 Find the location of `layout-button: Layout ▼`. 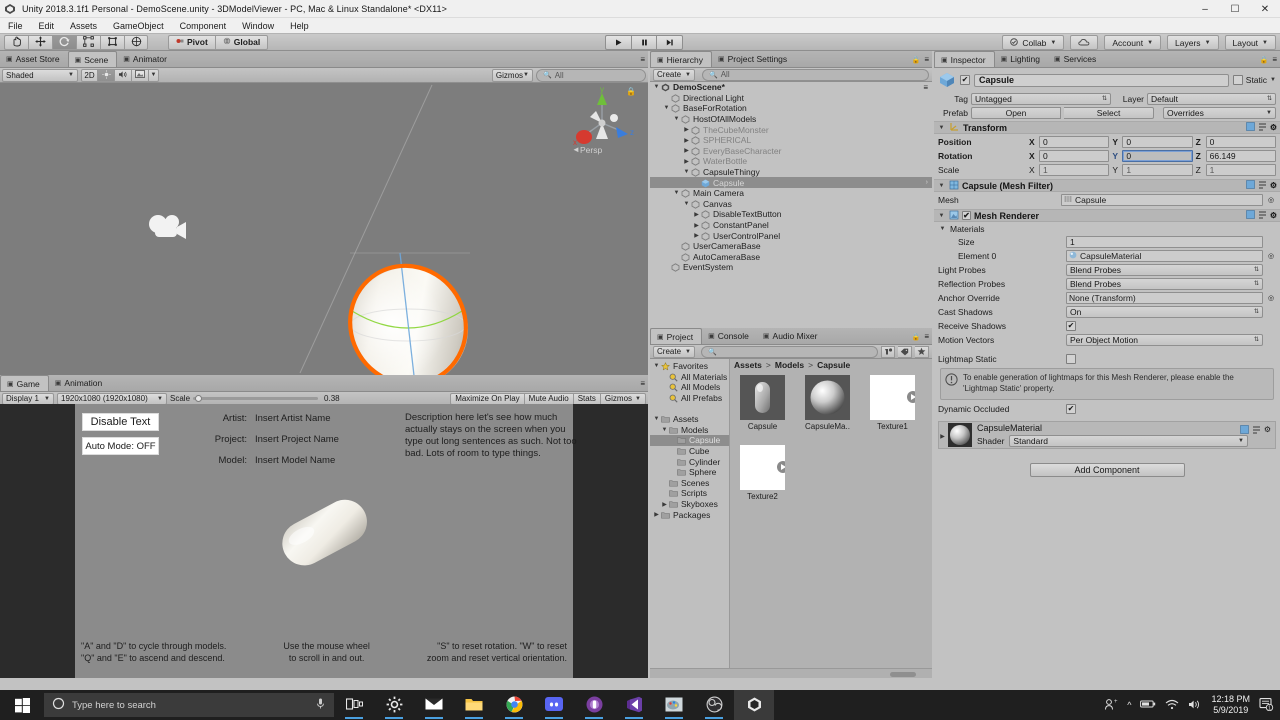

layout-button: Layout ▼ is located at coordinates (1250, 42).